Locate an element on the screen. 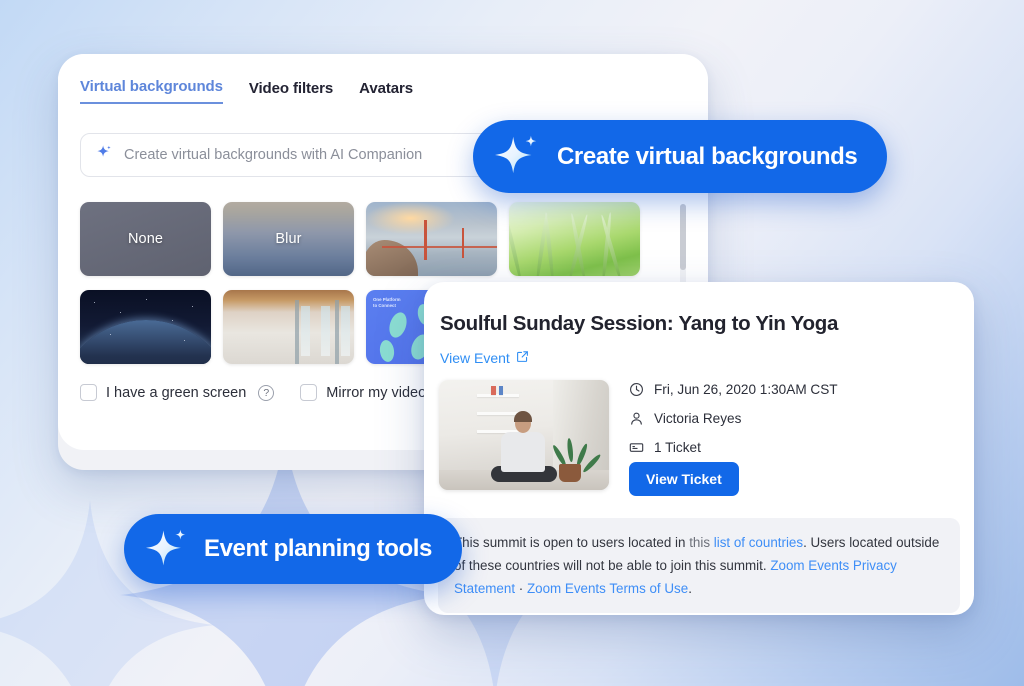  background-thumb-golden-gate-bridge is located at coordinates (431, 239).